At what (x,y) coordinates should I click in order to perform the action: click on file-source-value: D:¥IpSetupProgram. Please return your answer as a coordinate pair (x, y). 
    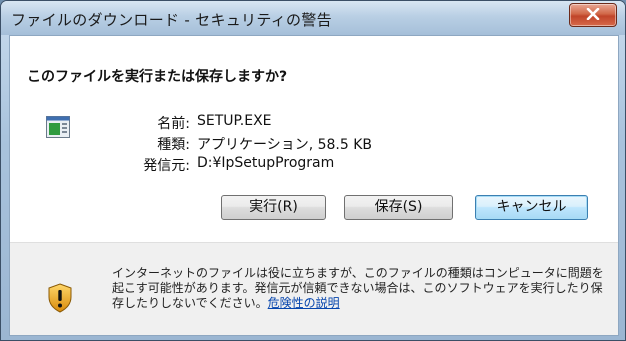
    Looking at the image, I should click on (266, 163).